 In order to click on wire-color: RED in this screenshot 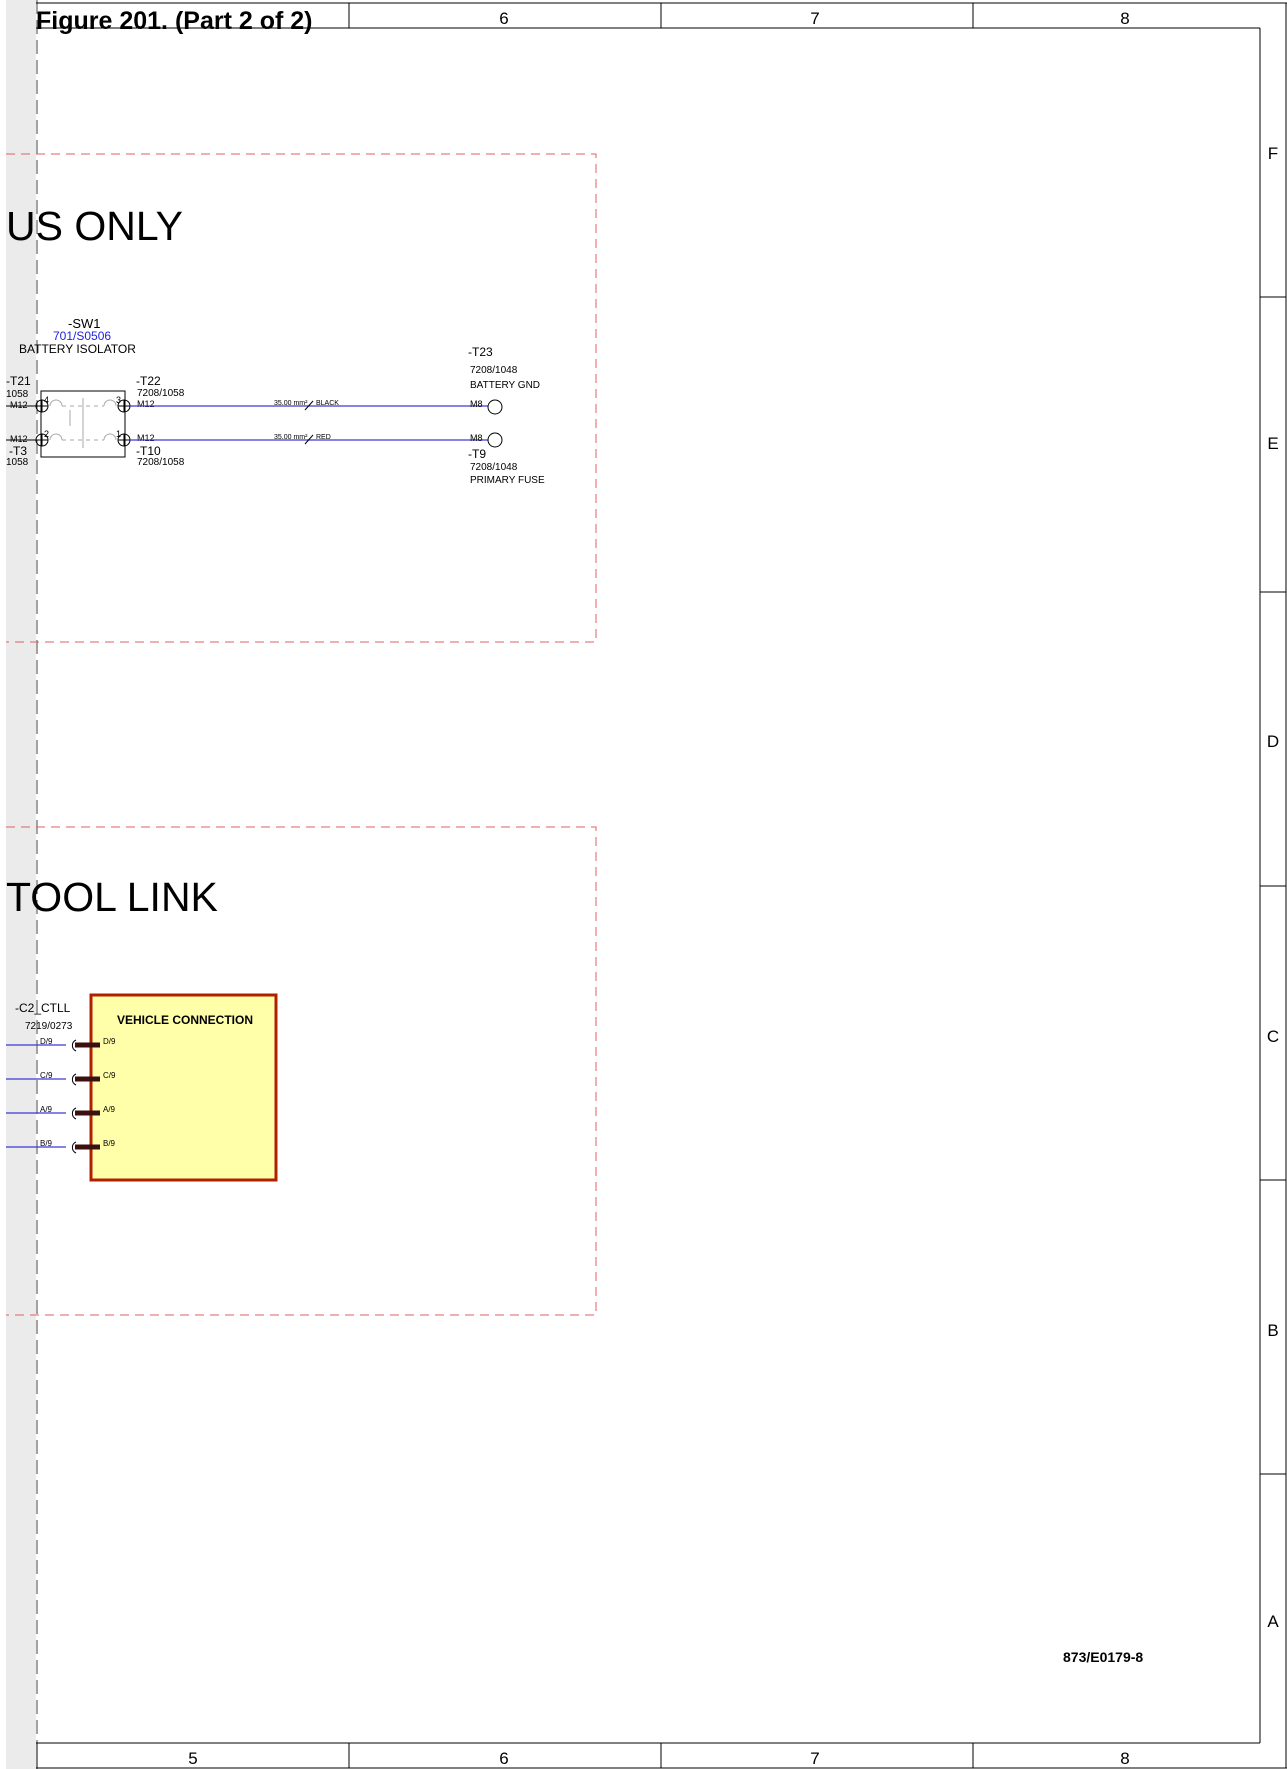, I will do `click(323, 437)`.